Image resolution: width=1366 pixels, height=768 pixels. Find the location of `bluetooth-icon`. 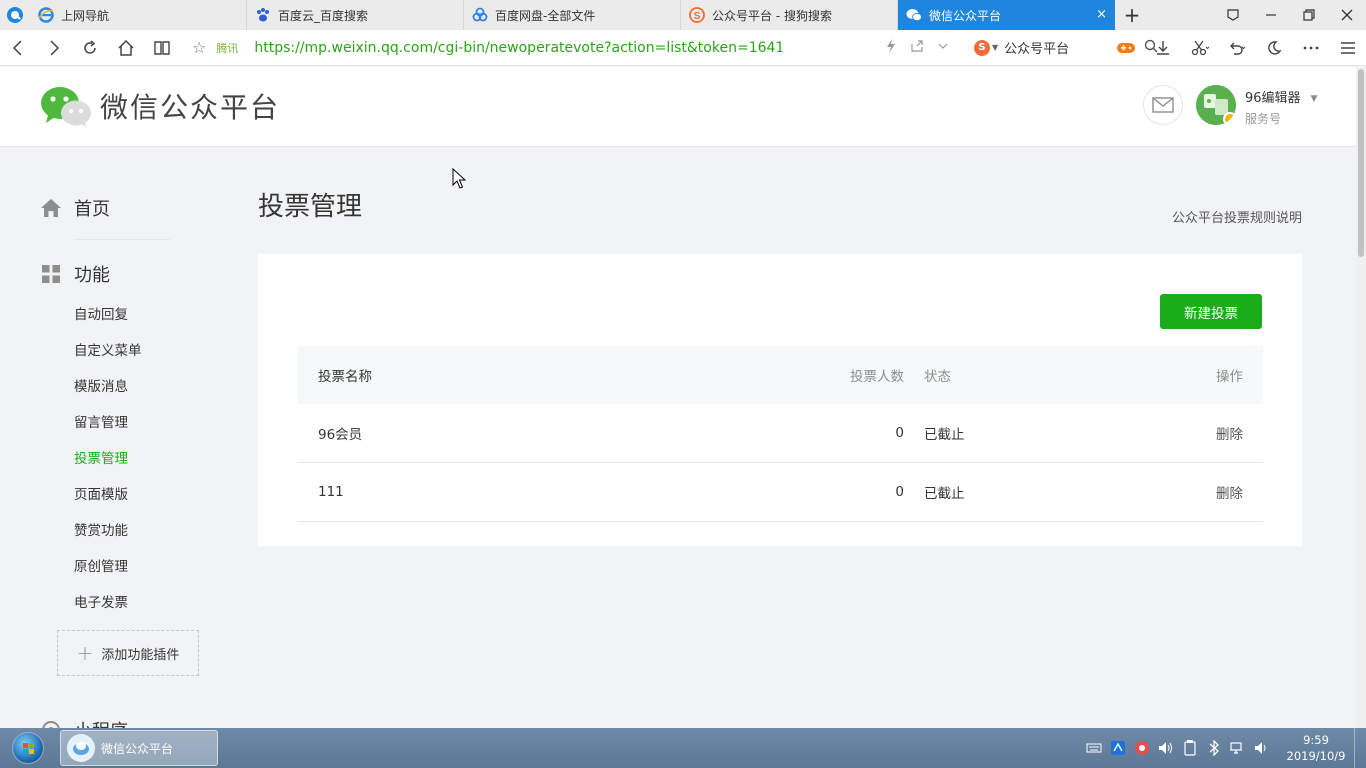

bluetooth-icon is located at coordinates (1214, 748).